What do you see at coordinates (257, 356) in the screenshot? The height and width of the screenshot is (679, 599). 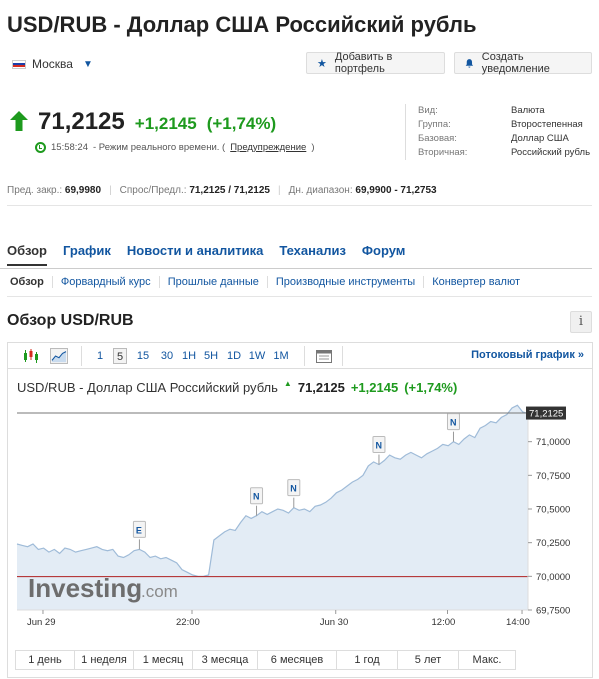 I see `interval-1w: 1W` at bounding box center [257, 356].